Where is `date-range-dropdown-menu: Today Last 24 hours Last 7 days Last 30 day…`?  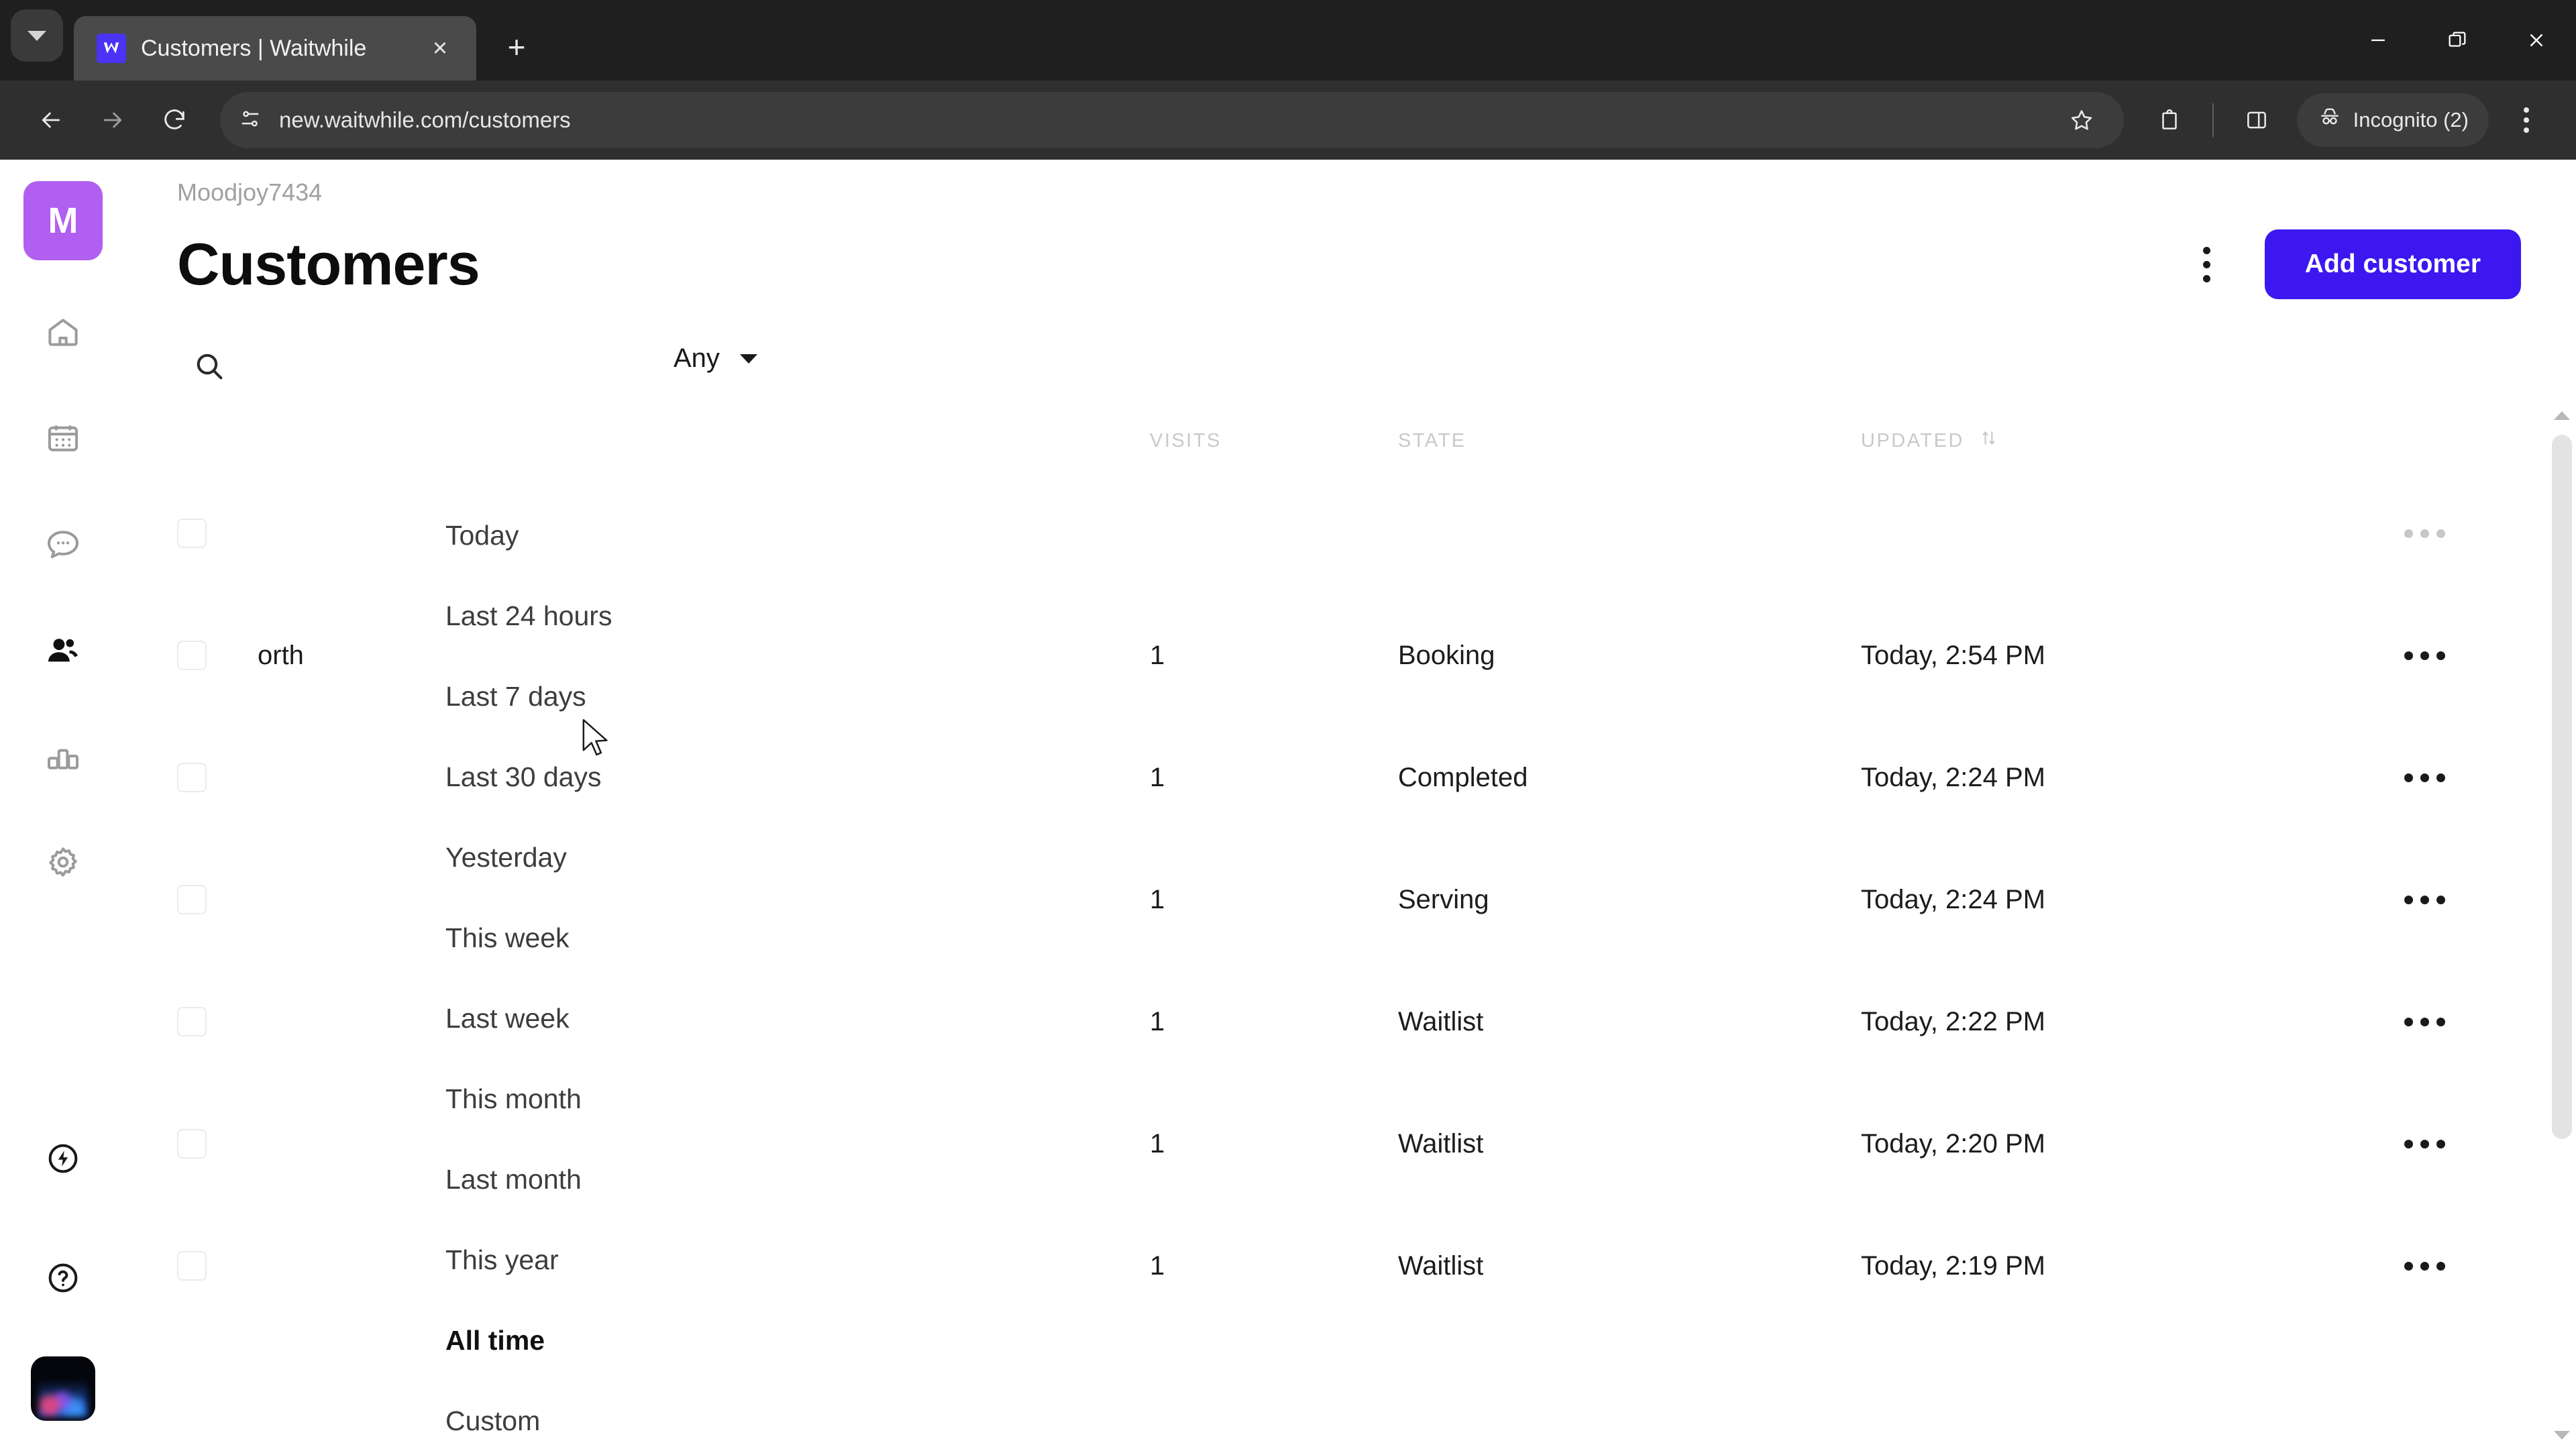
date-range-dropdown-menu: Today Last 24 hours Last 7 days Last 30 day… is located at coordinates (599, 964).